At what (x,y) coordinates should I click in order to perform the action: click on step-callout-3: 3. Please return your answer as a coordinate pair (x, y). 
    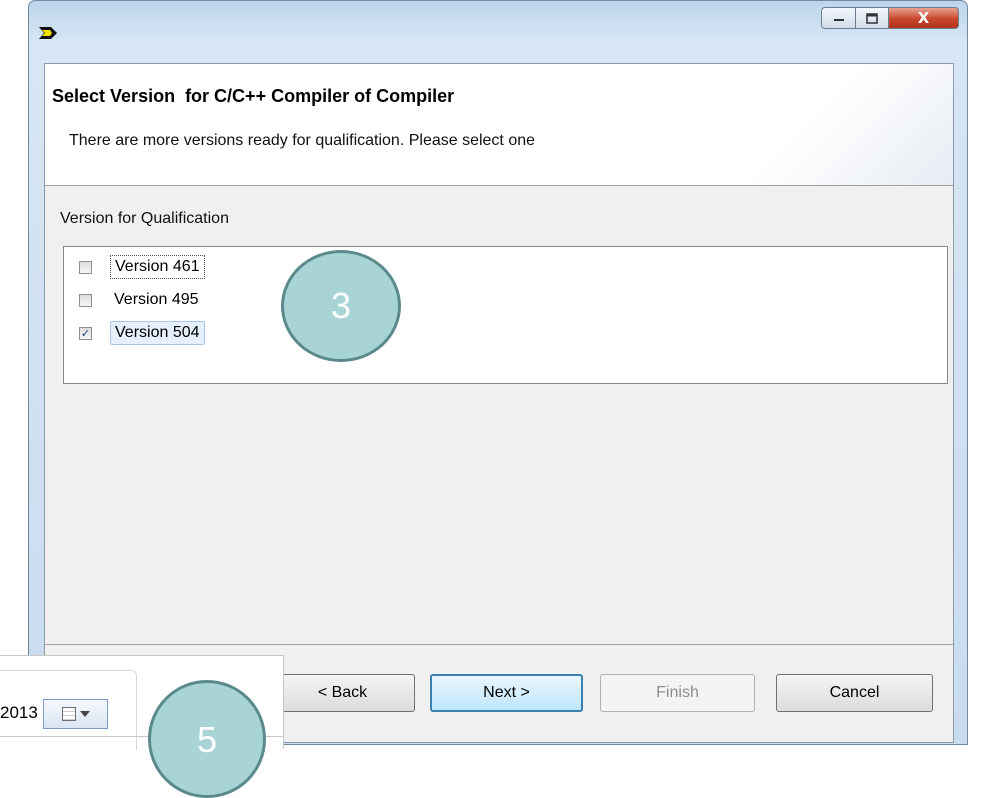
    Looking at the image, I should click on (341, 306).